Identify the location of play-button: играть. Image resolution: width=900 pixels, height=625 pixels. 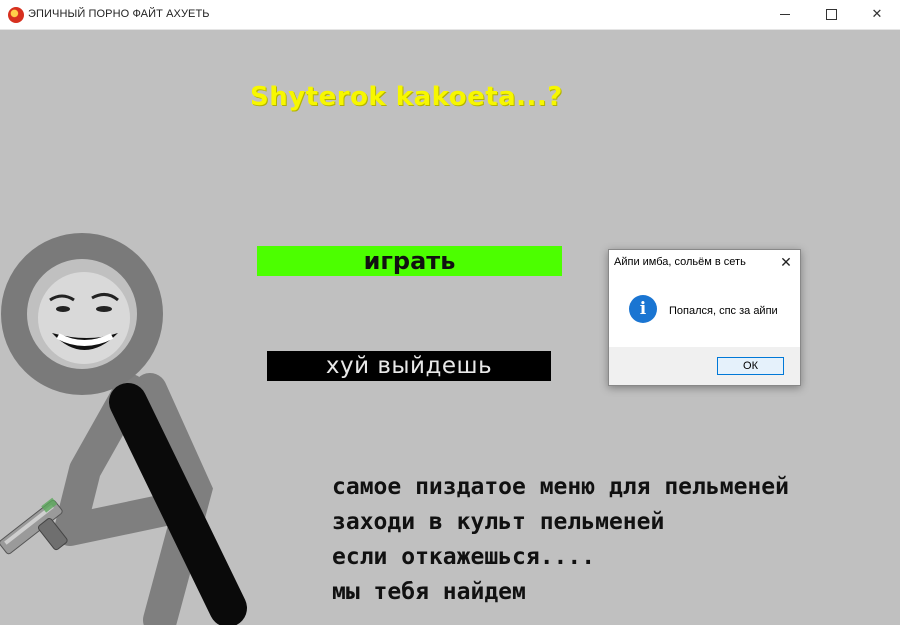
(409, 261).